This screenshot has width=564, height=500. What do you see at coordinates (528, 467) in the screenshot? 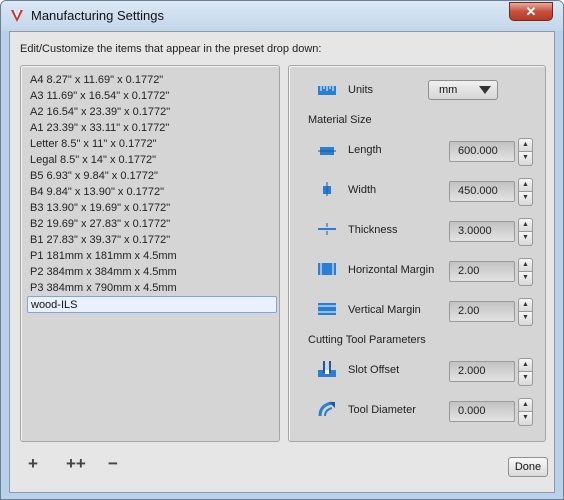
I see `done-button: Done` at bounding box center [528, 467].